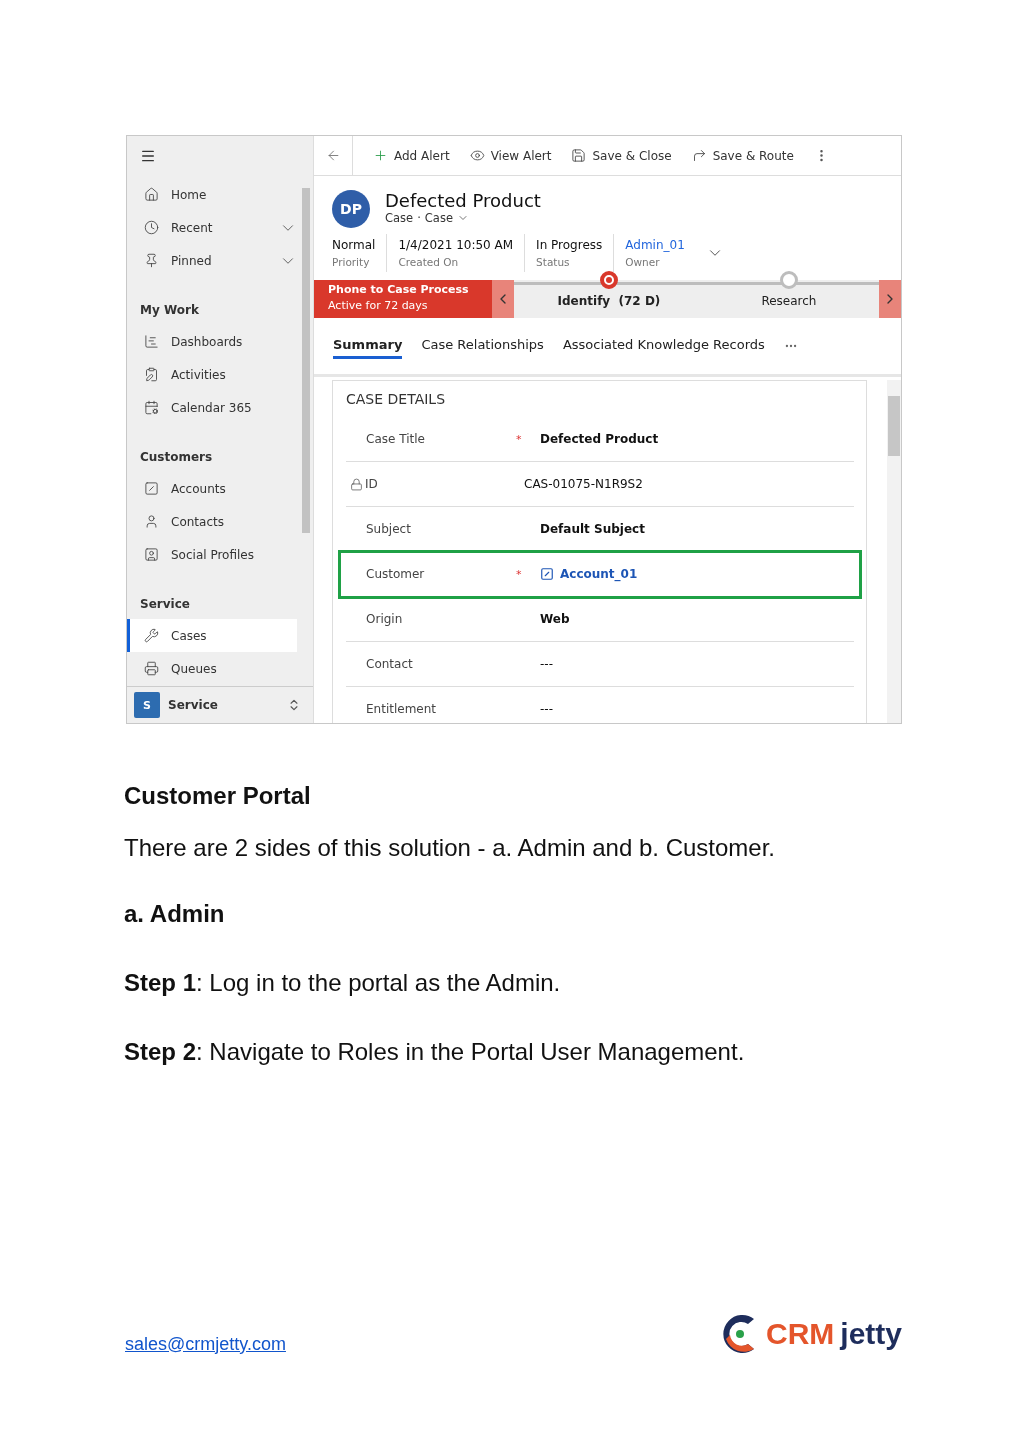 The height and width of the screenshot is (1446, 1024). Describe the element at coordinates (207, 341) in the screenshot. I see `sidebar-item-label: Dashboards` at that location.